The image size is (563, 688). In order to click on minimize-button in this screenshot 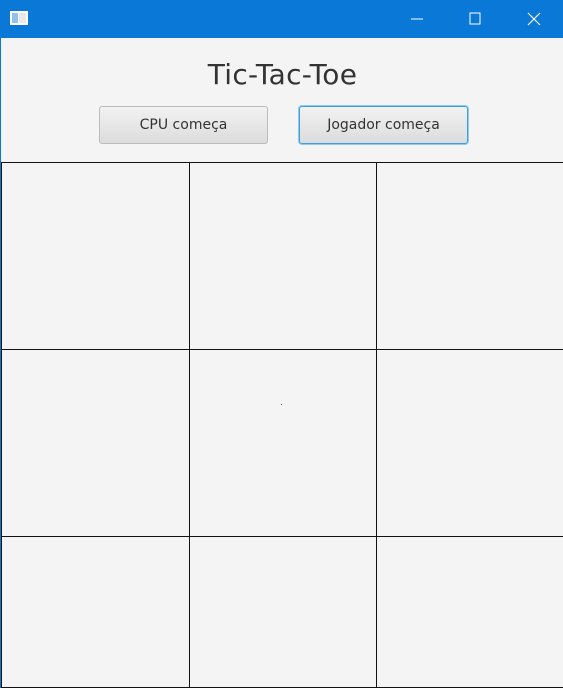, I will do `click(417, 19)`.